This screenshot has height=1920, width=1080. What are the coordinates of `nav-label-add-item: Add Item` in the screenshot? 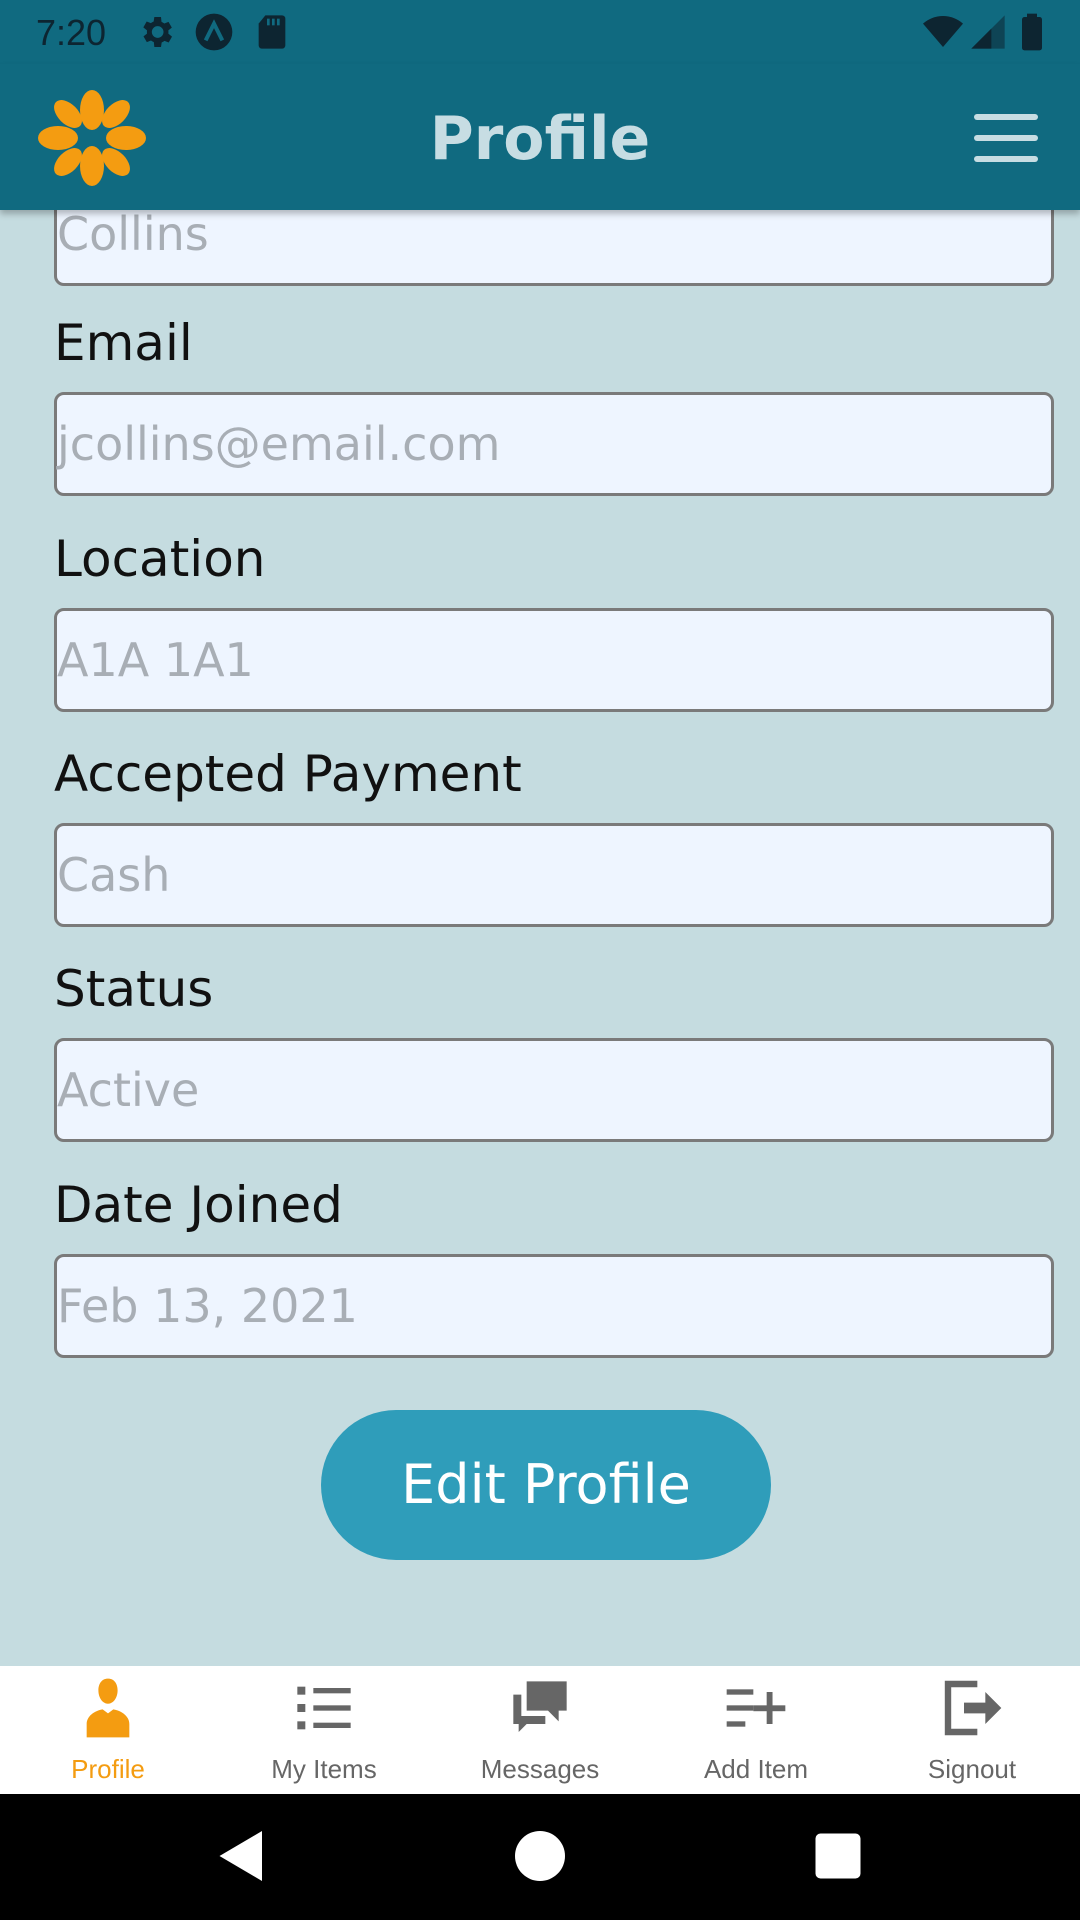 It's located at (756, 1769).